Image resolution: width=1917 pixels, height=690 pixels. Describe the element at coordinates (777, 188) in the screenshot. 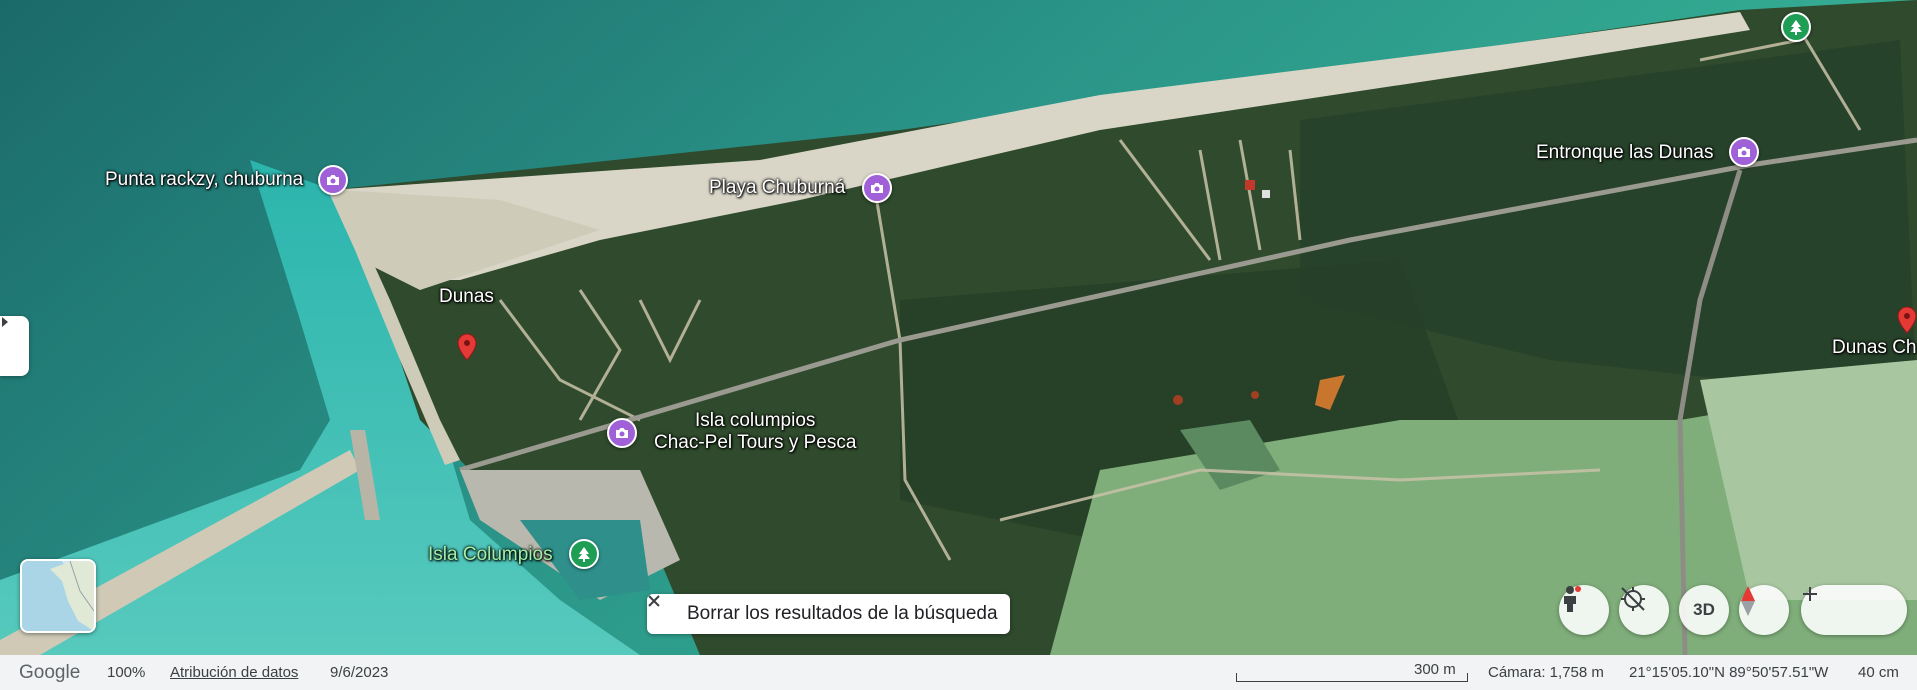

I see `label-playa-chuburna: Playa Chuburná` at that location.